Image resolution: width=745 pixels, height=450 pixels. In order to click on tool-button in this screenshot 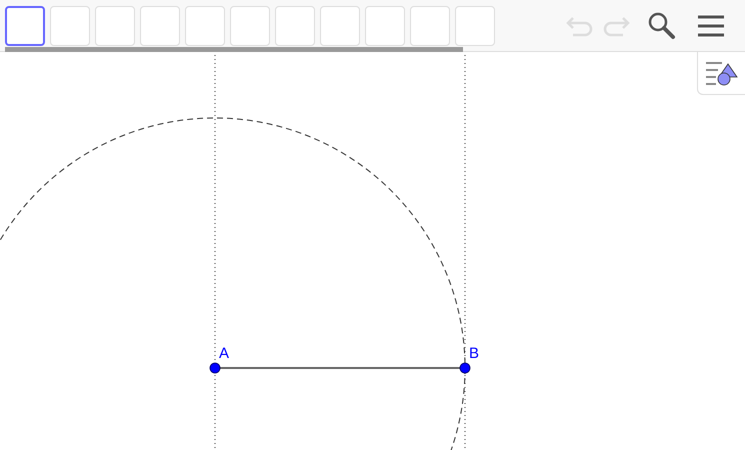, I will do `click(25, 26)`.